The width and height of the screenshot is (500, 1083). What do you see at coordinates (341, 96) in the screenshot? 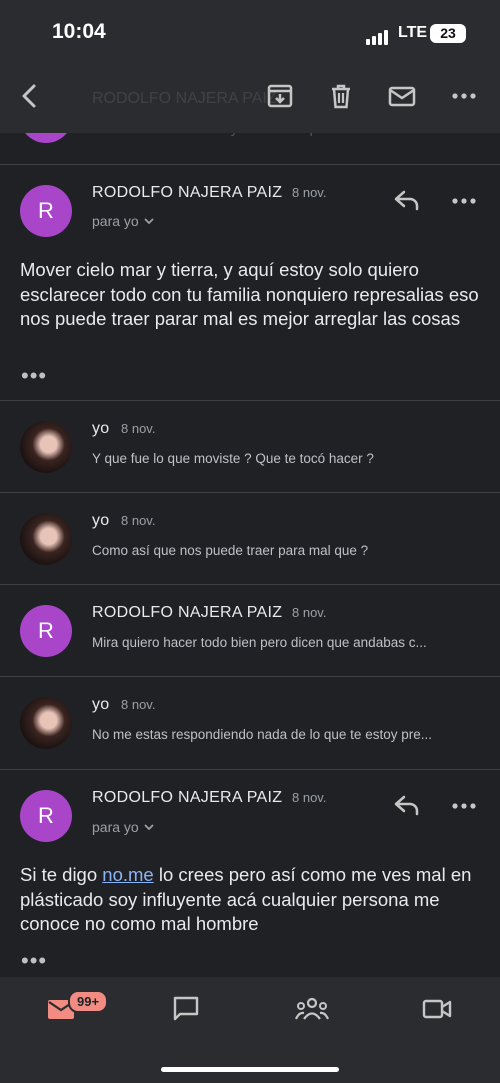
I see `trash-icon` at bounding box center [341, 96].